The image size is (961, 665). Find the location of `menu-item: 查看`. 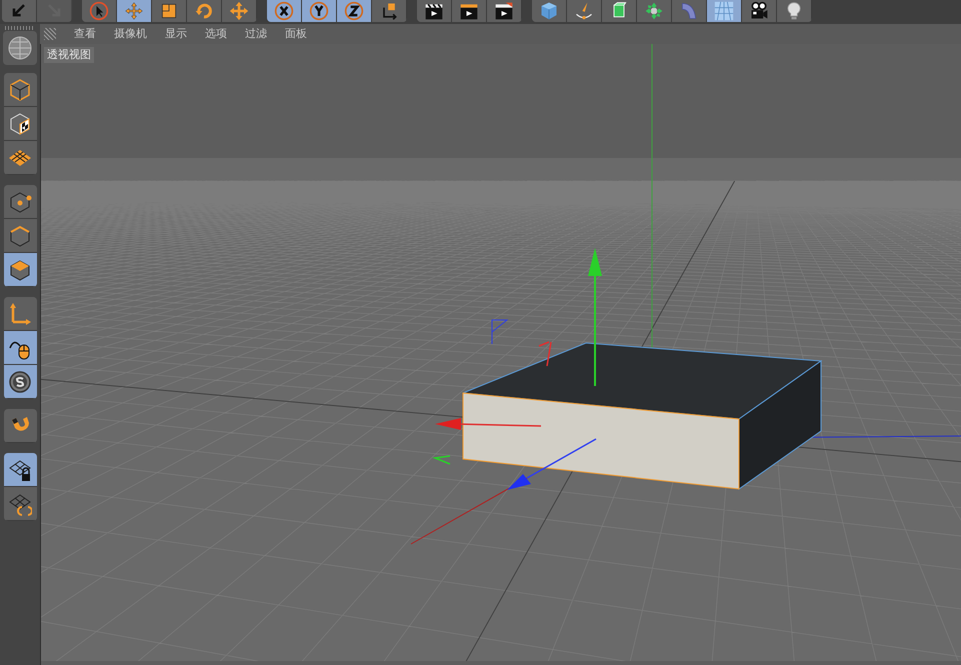

menu-item: 查看 is located at coordinates (85, 34).